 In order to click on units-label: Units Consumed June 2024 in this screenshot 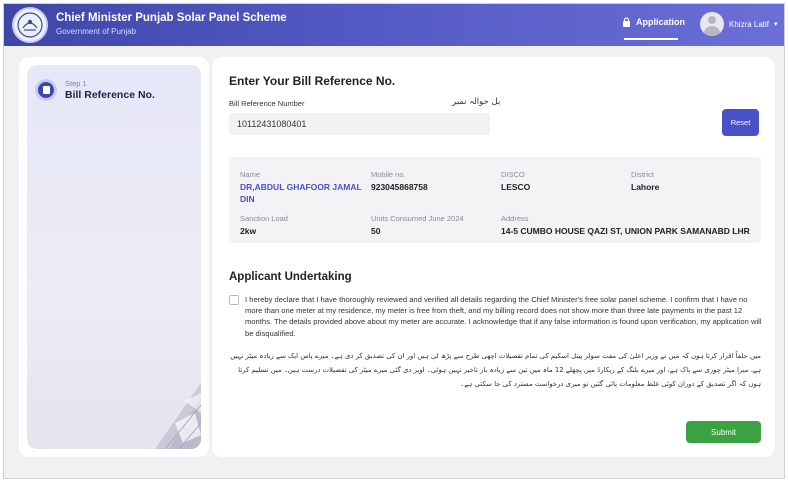, I will do `click(417, 218)`.